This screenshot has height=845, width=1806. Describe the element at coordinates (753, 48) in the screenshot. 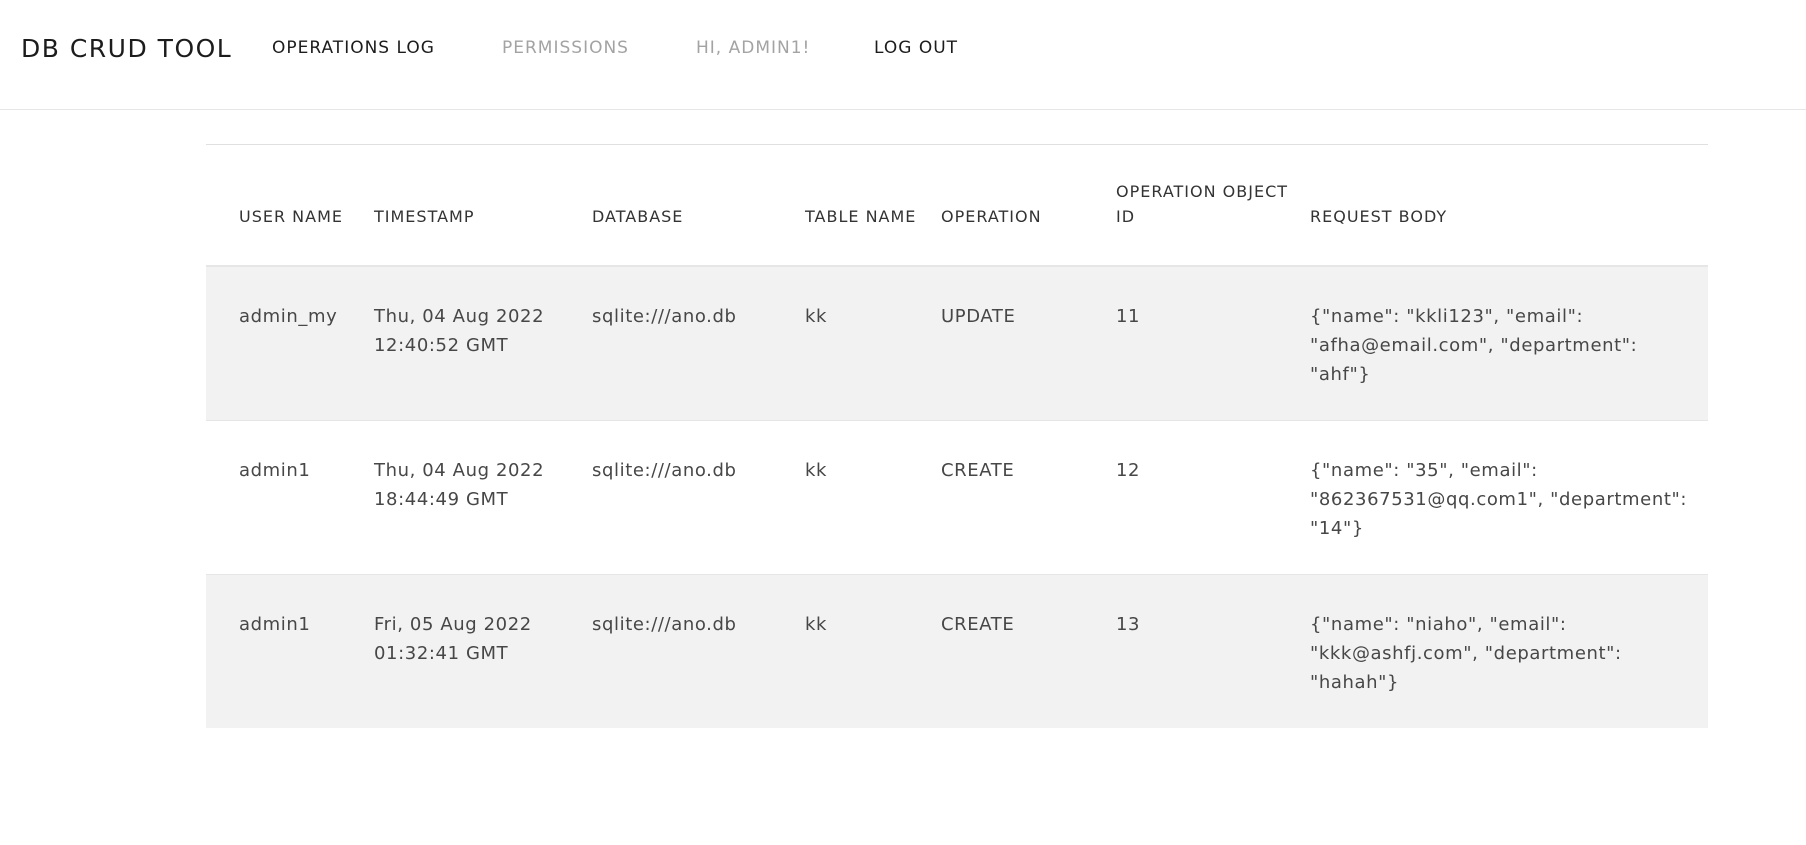

I see `nav-user-greeting: HI, ADMIN1!` at that location.